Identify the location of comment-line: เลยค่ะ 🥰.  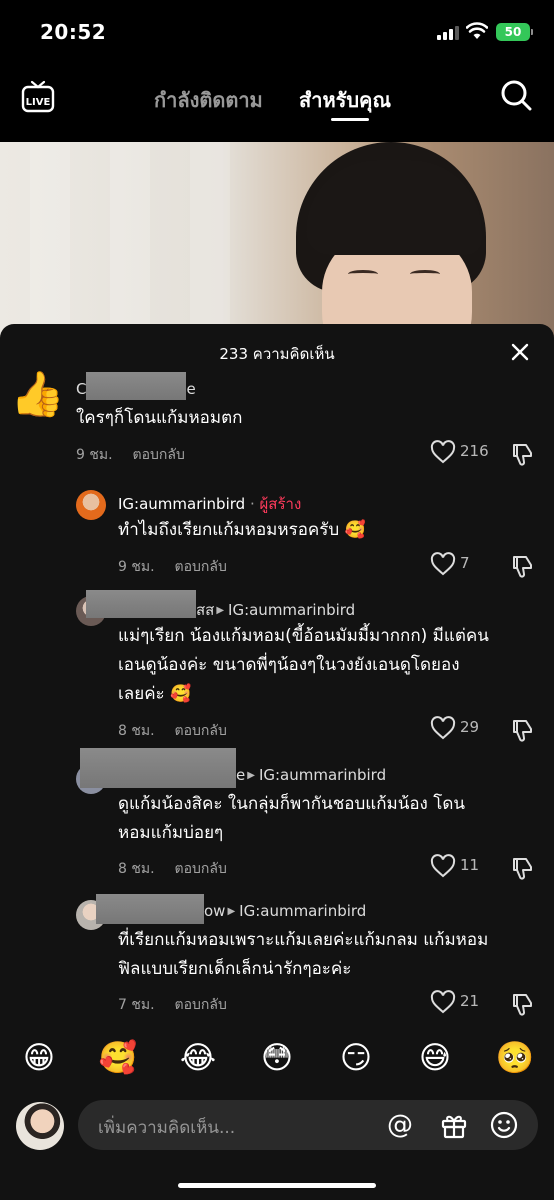
(155, 694).